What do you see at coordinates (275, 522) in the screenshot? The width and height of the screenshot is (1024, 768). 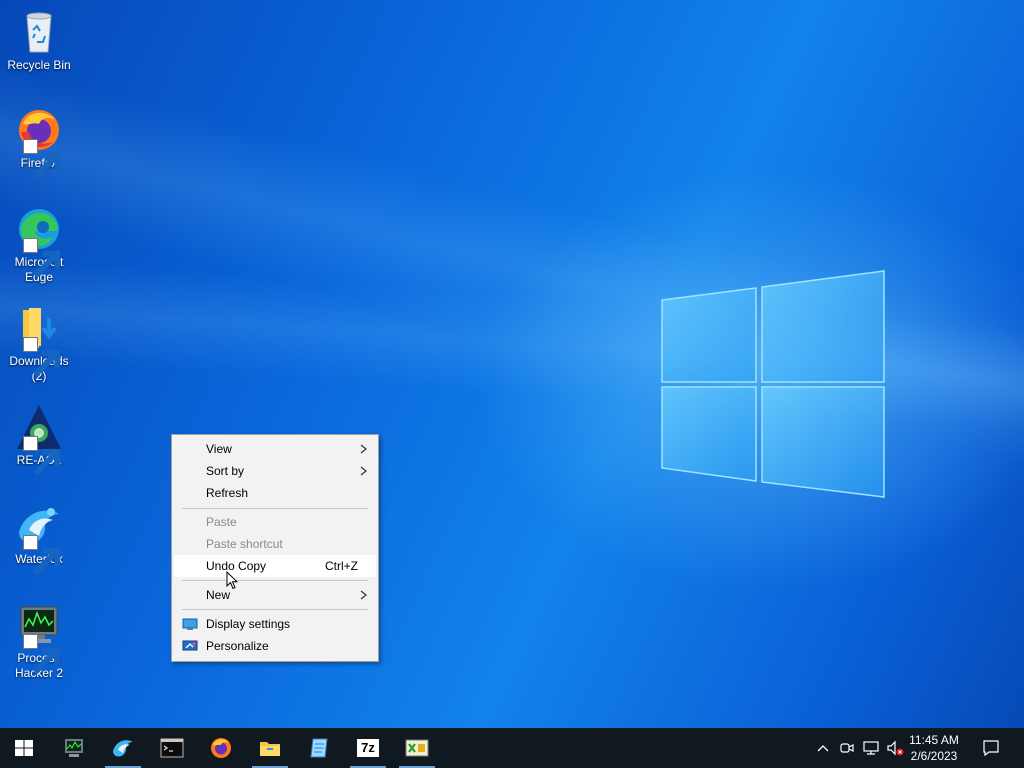 I see `menu-item-paste: Paste` at bounding box center [275, 522].